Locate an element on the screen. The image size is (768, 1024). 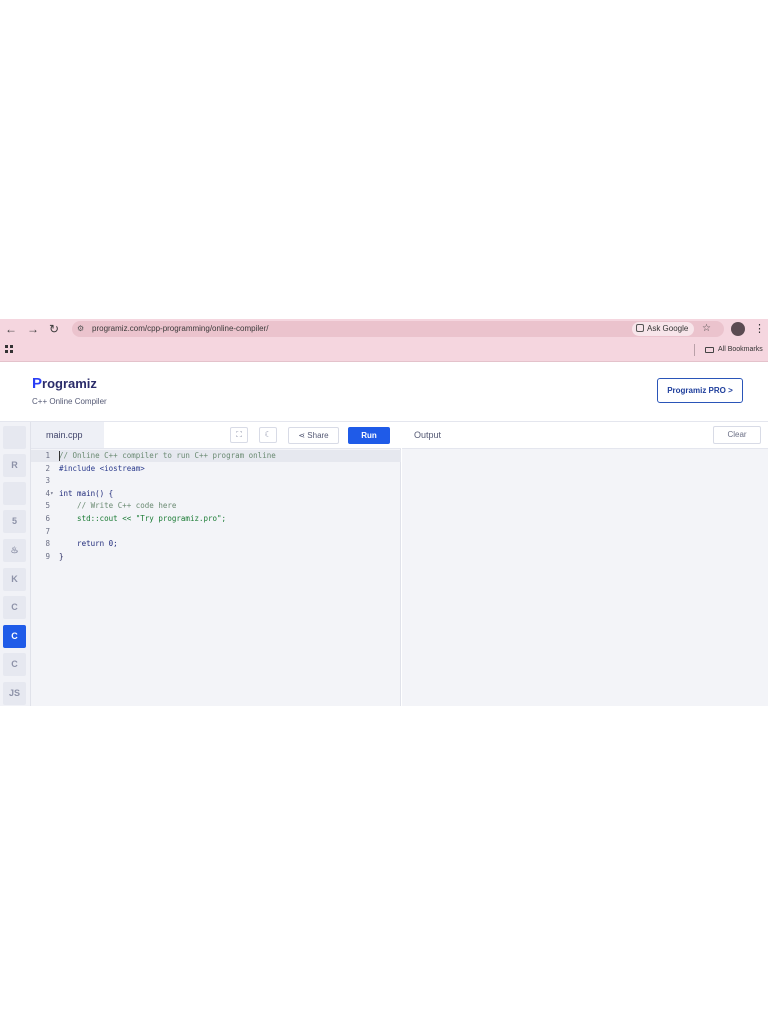
code-line: 8 return 0; is located at coordinates (216, 544).